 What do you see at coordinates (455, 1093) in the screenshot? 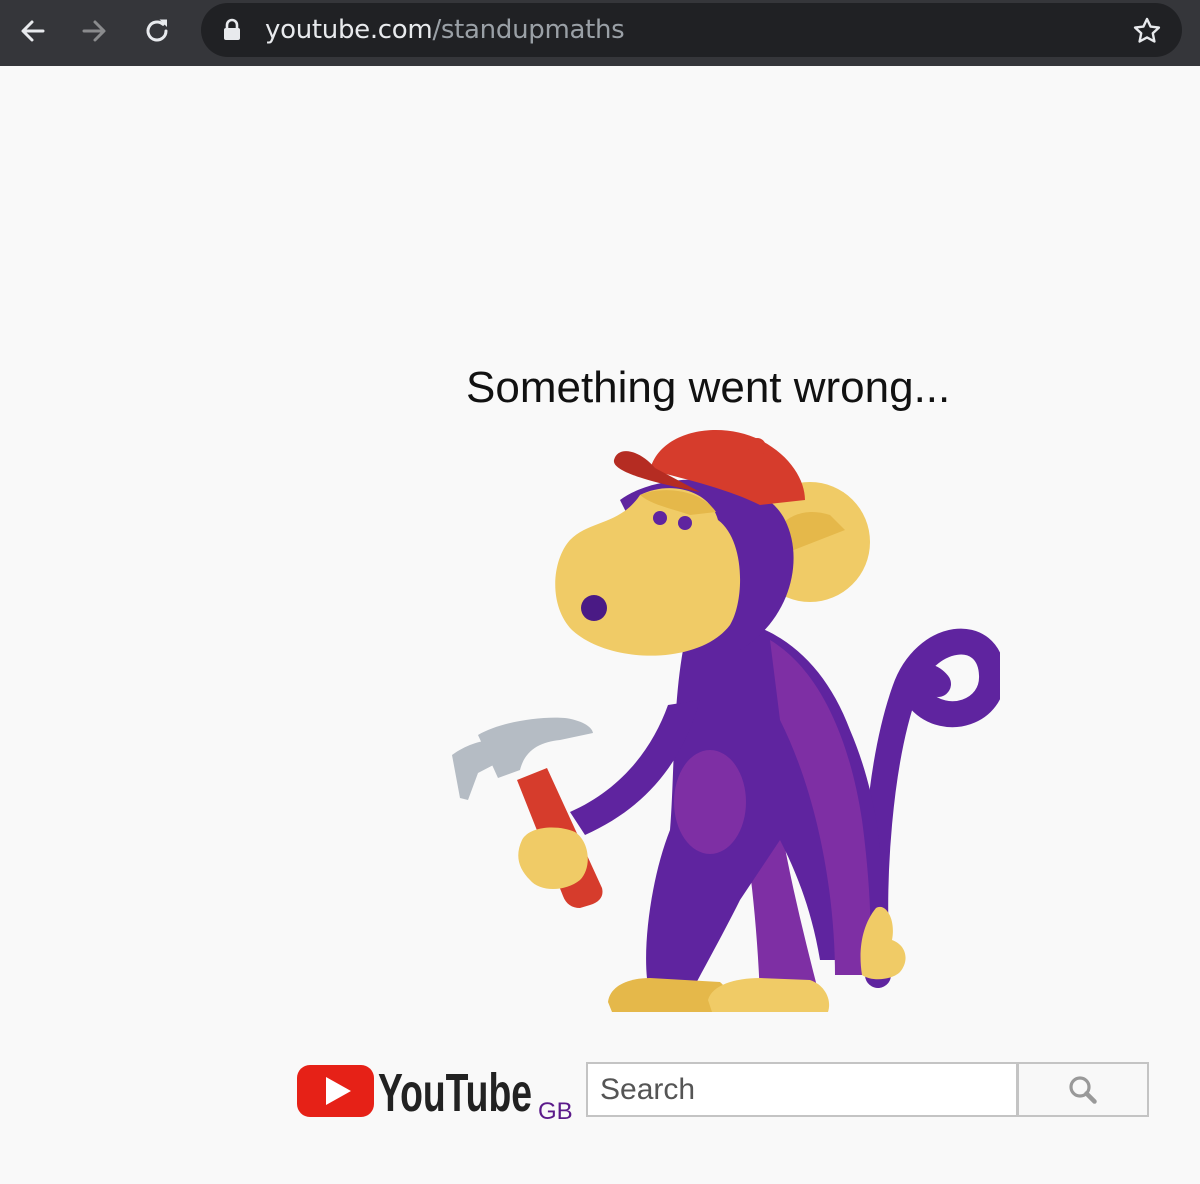
I see `youtube-wordmark: YouTube` at bounding box center [455, 1093].